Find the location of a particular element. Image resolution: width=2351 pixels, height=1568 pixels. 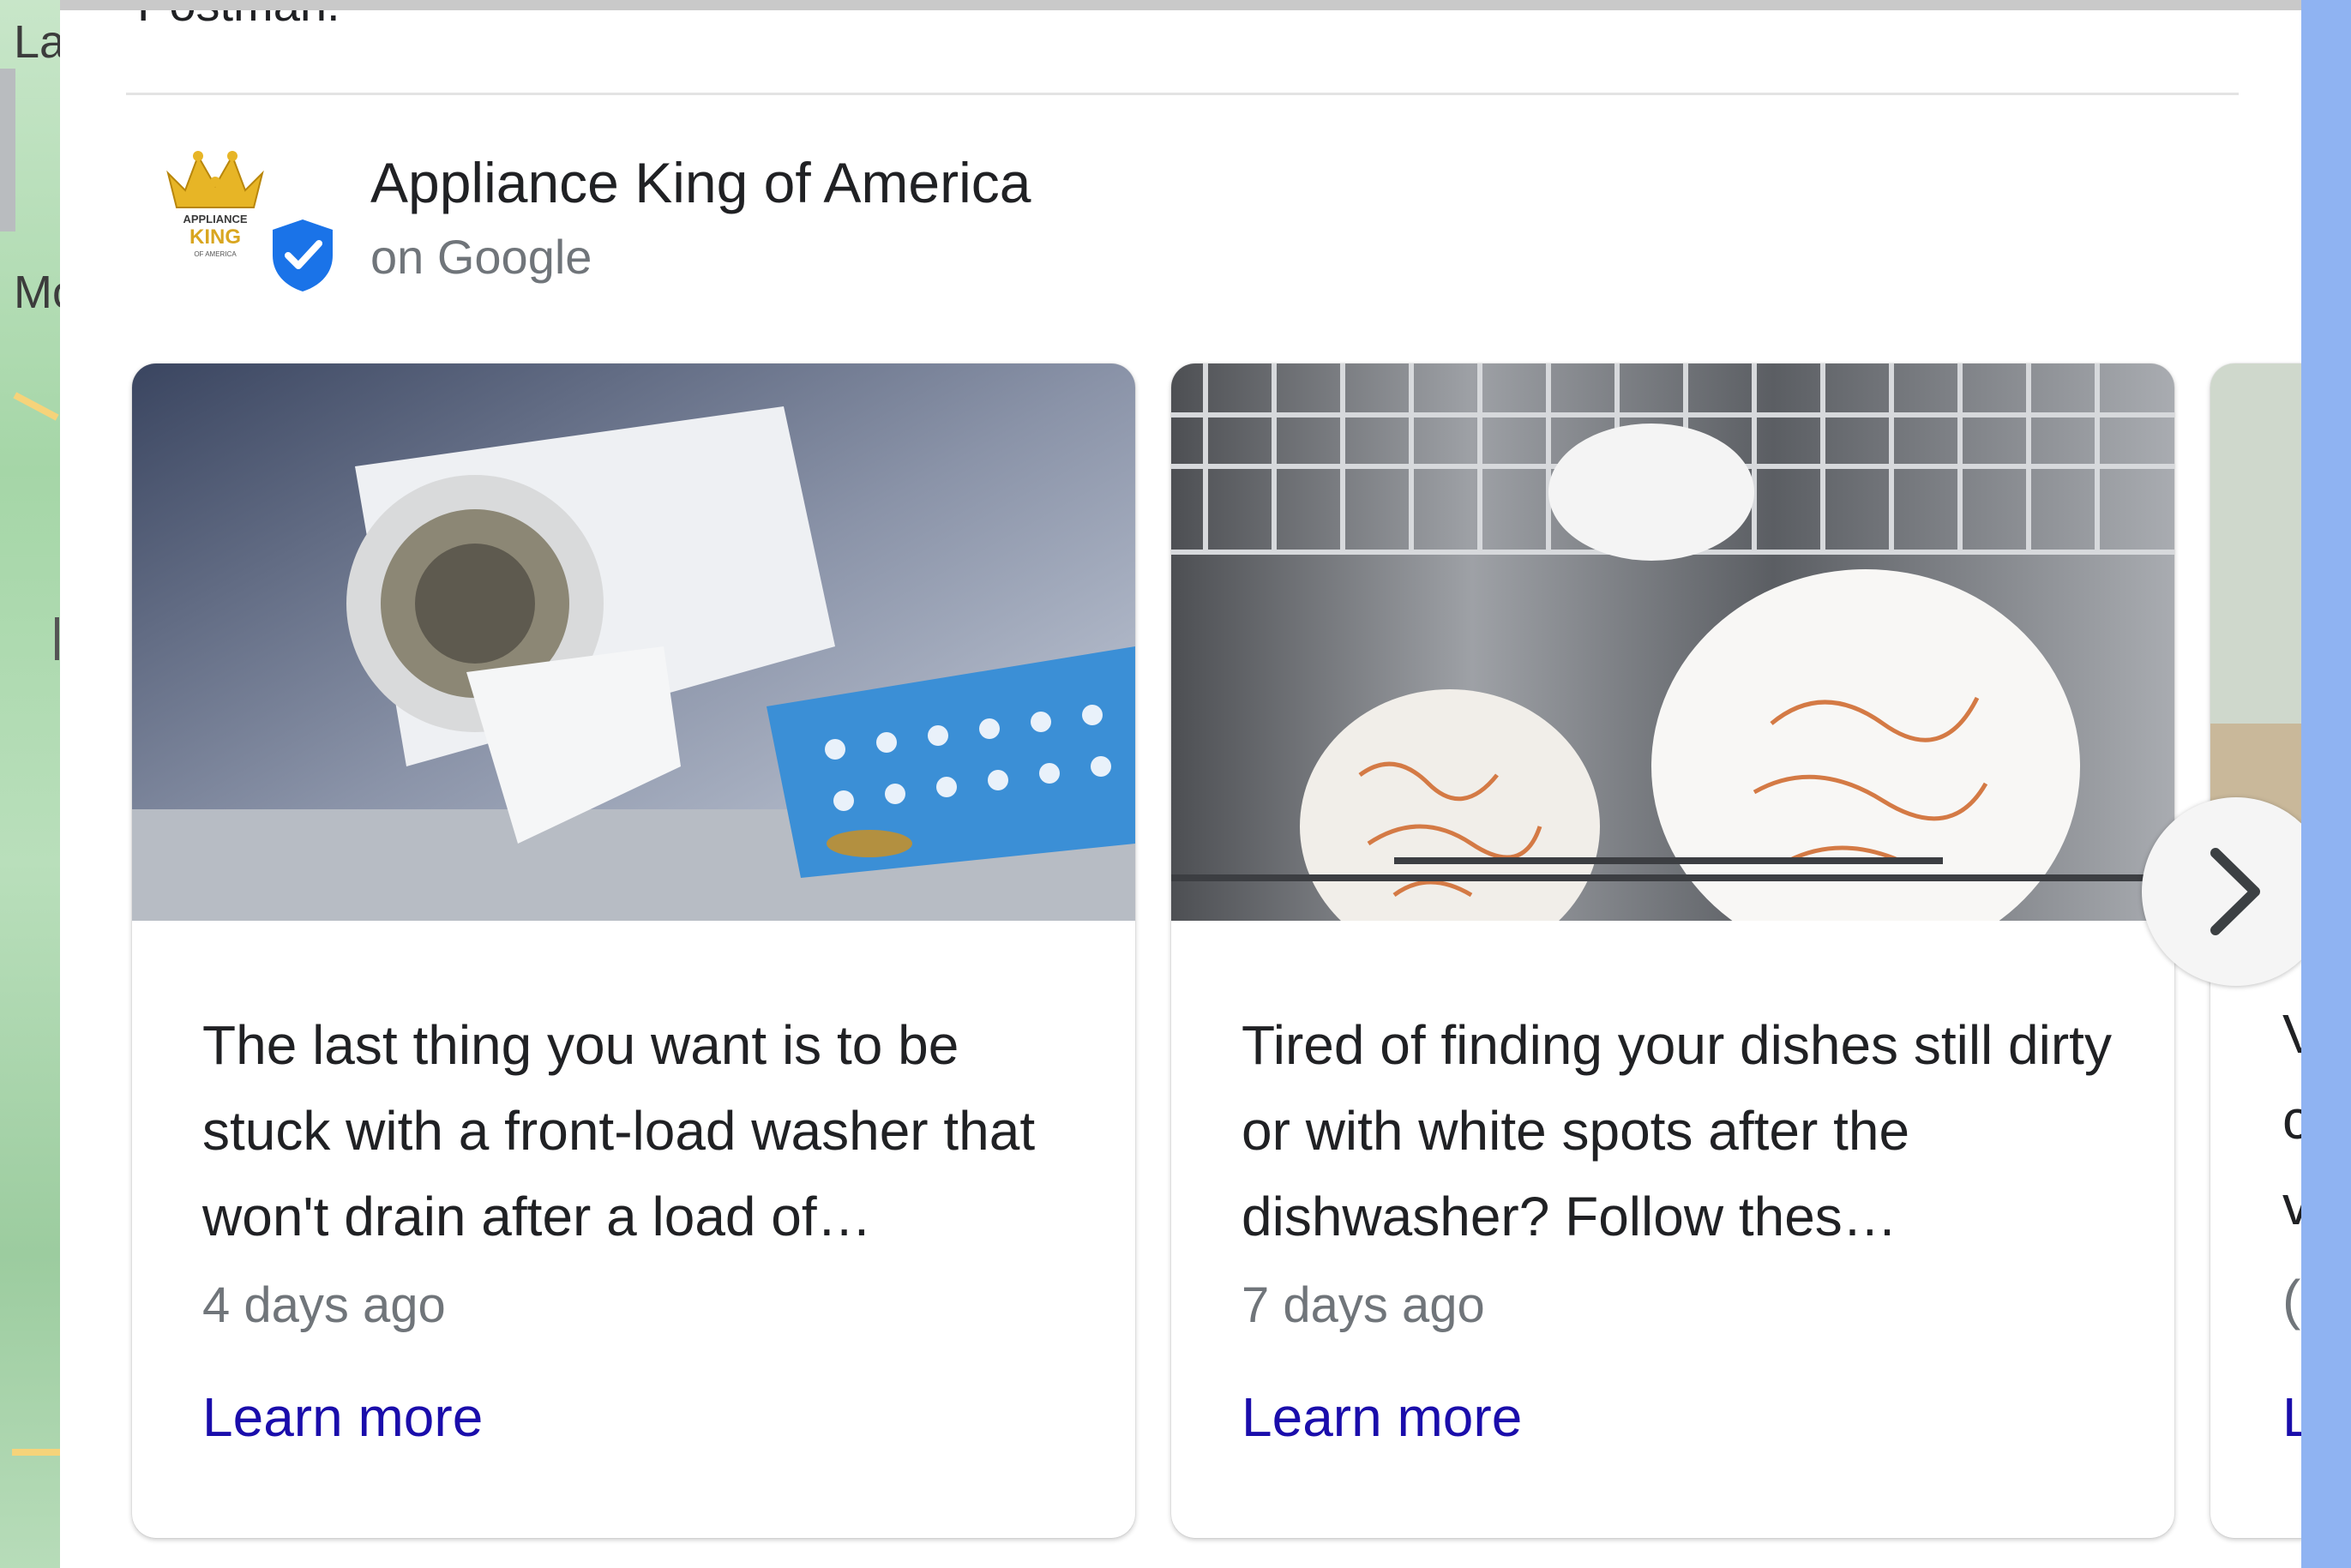

svg-text: KING is located at coordinates (215, 237).